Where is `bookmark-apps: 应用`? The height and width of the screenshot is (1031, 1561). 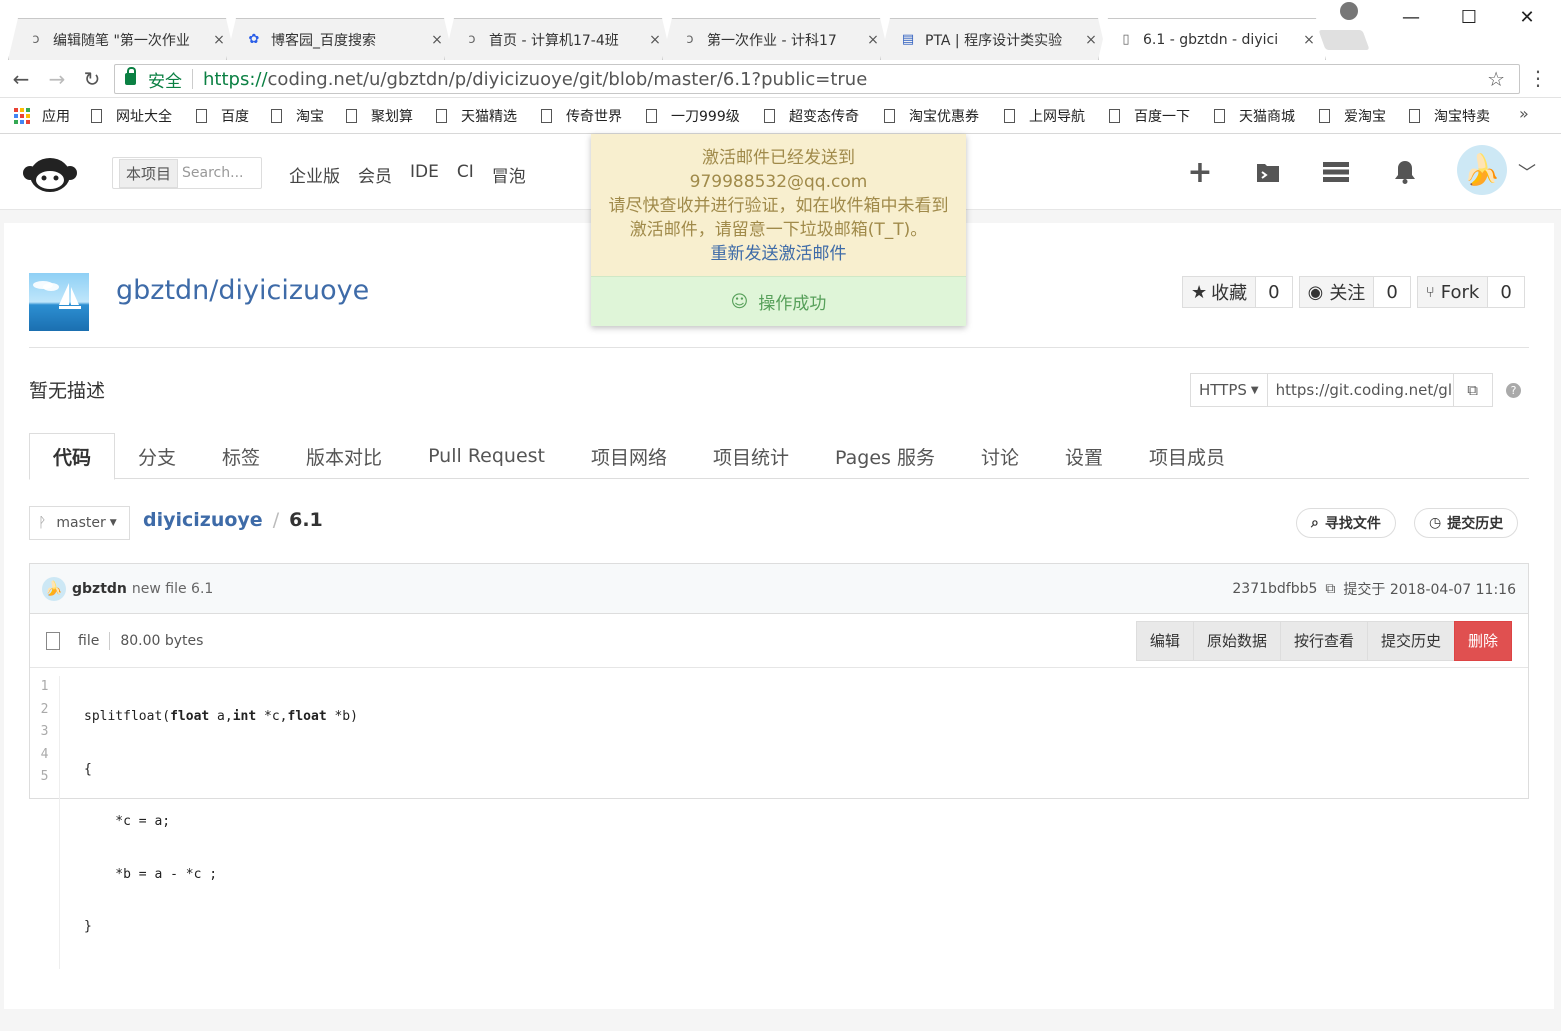
bookmark-apps: 应用 is located at coordinates (42, 116).